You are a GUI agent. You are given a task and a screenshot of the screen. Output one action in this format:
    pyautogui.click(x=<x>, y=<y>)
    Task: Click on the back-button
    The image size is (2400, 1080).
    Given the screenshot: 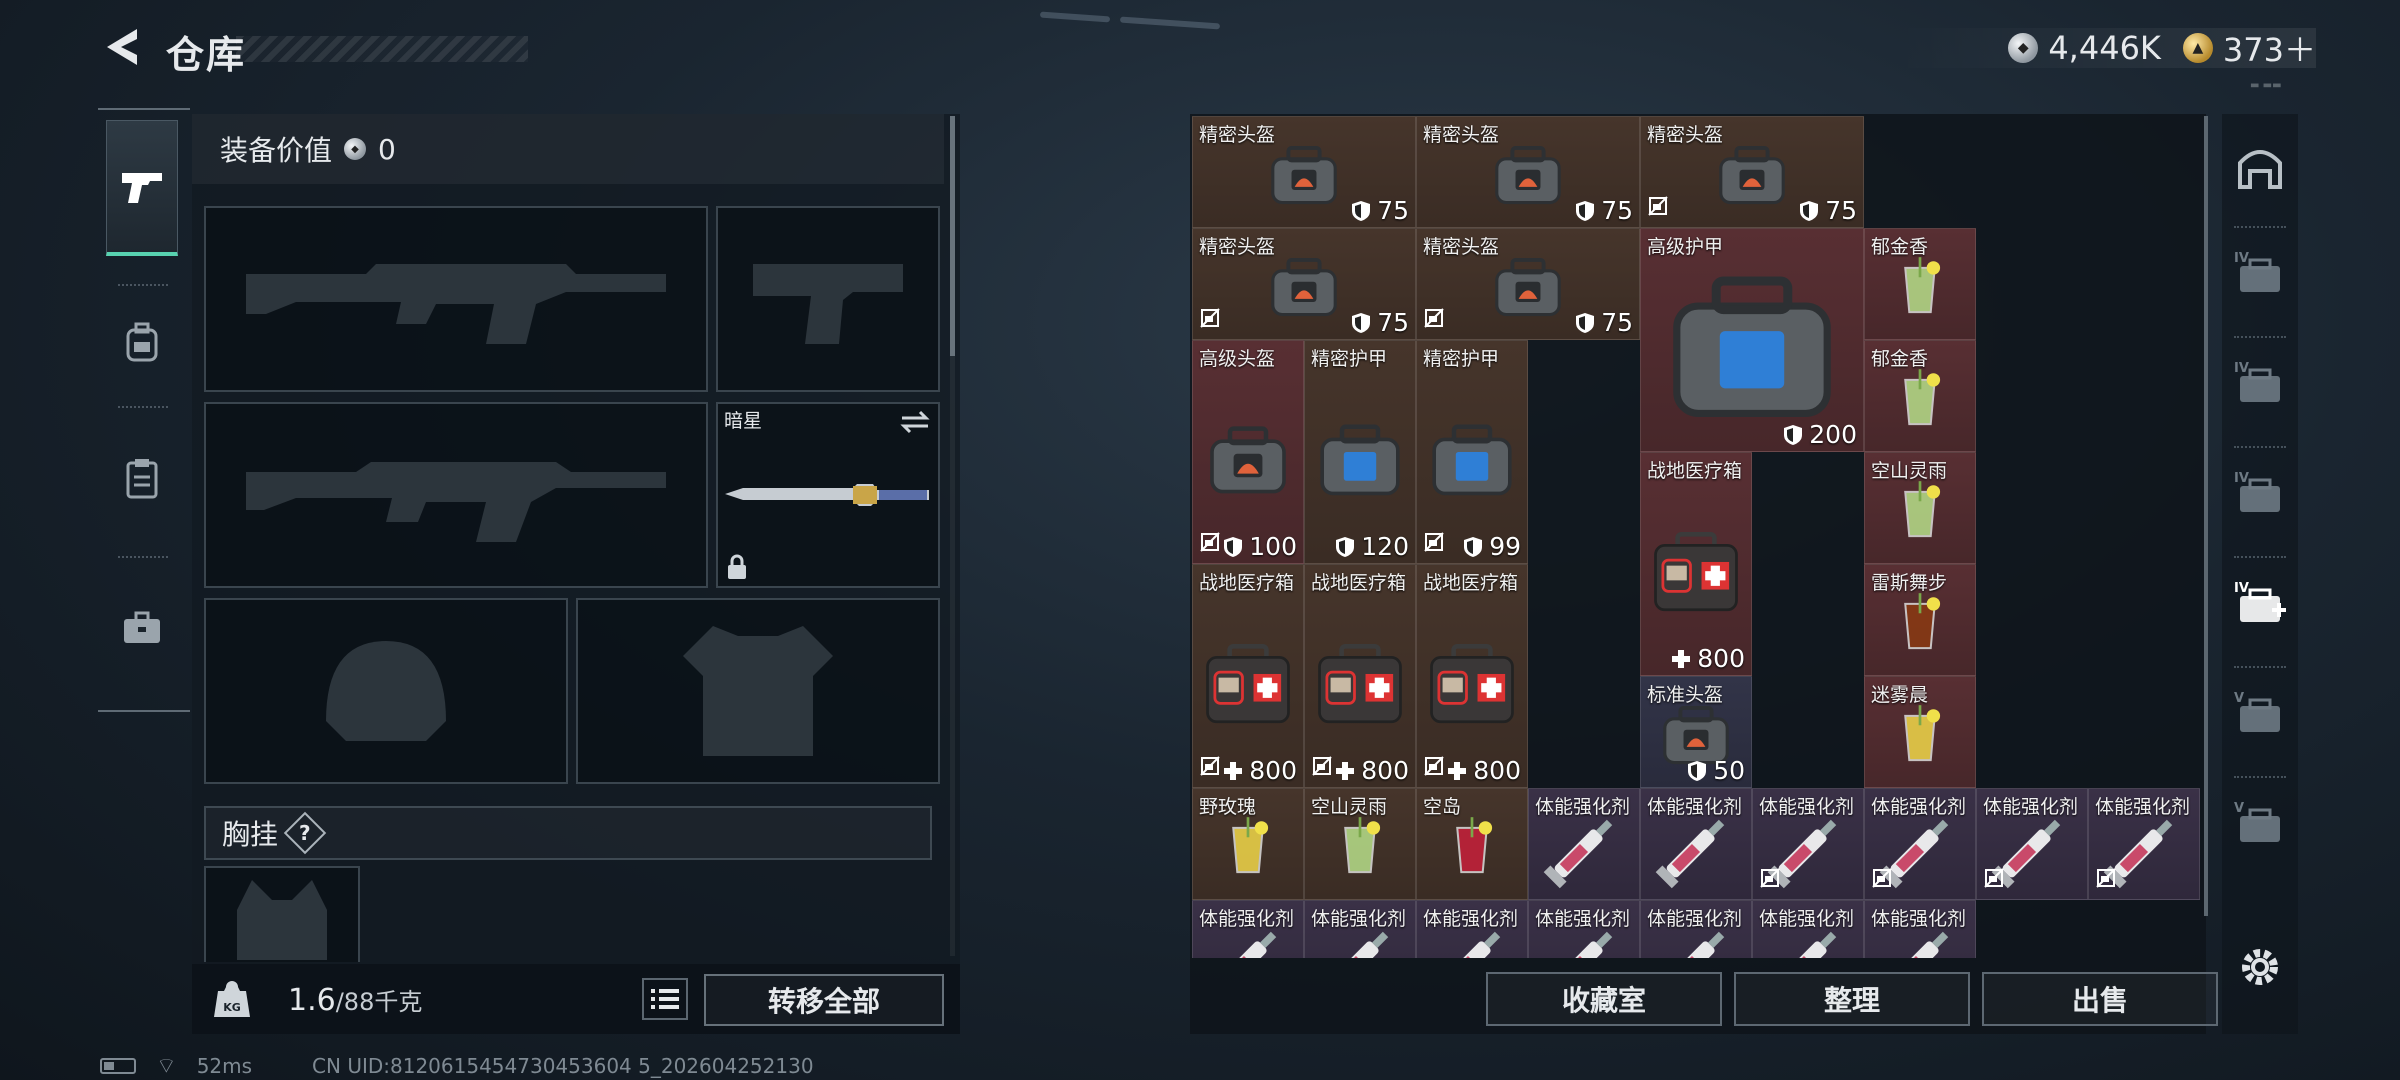 What is the action you would take?
    pyautogui.click(x=122, y=47)
    